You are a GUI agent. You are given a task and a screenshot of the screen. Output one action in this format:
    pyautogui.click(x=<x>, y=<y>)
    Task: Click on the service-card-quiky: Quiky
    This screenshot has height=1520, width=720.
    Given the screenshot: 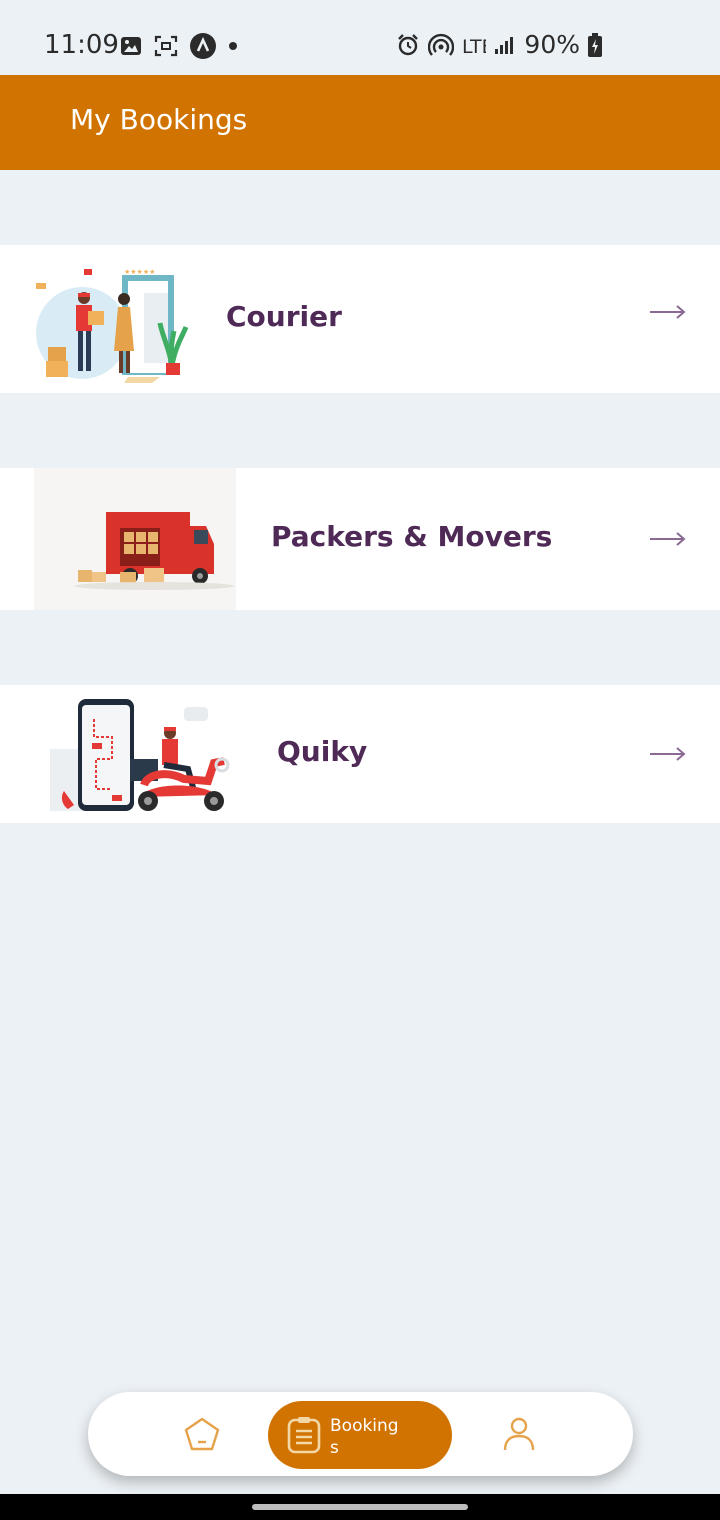 What is the action you would take?
    pyautogui.click(x=360, y=754)
    